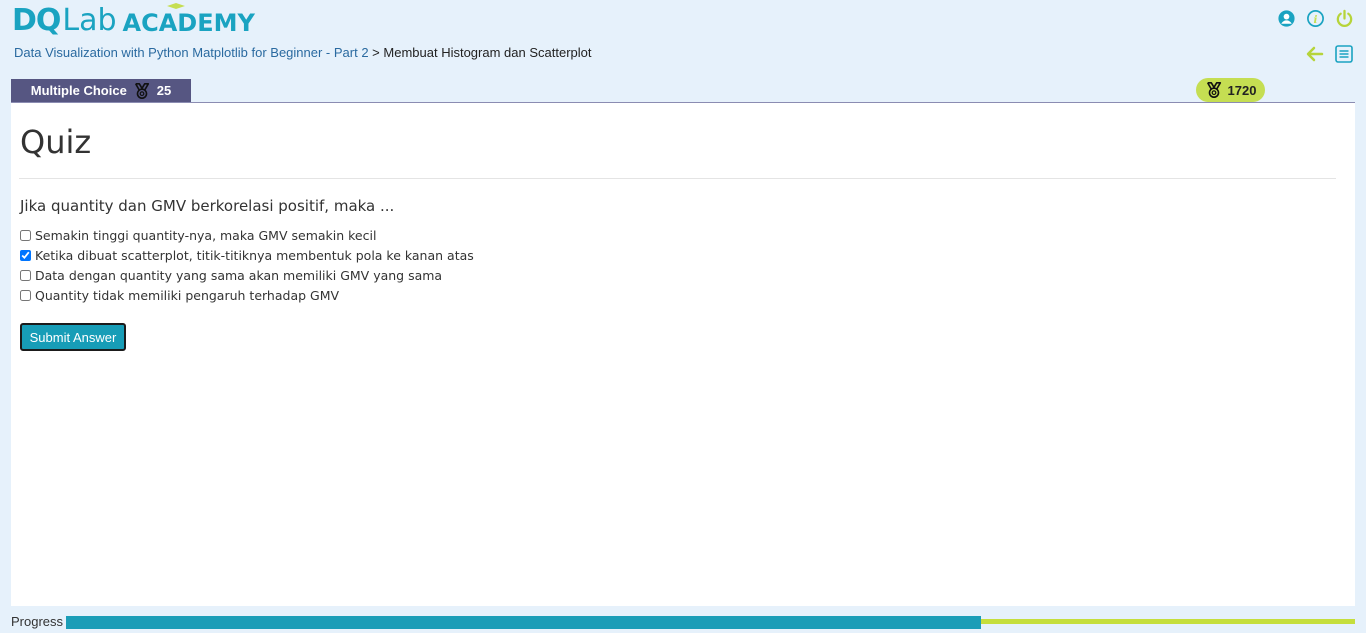 This screenshot has width=1366, height=633. What do you see at coordinates (36, 20) in the screenshot?
I see `logo-dq: DQ` at bounding box center [36, 20].